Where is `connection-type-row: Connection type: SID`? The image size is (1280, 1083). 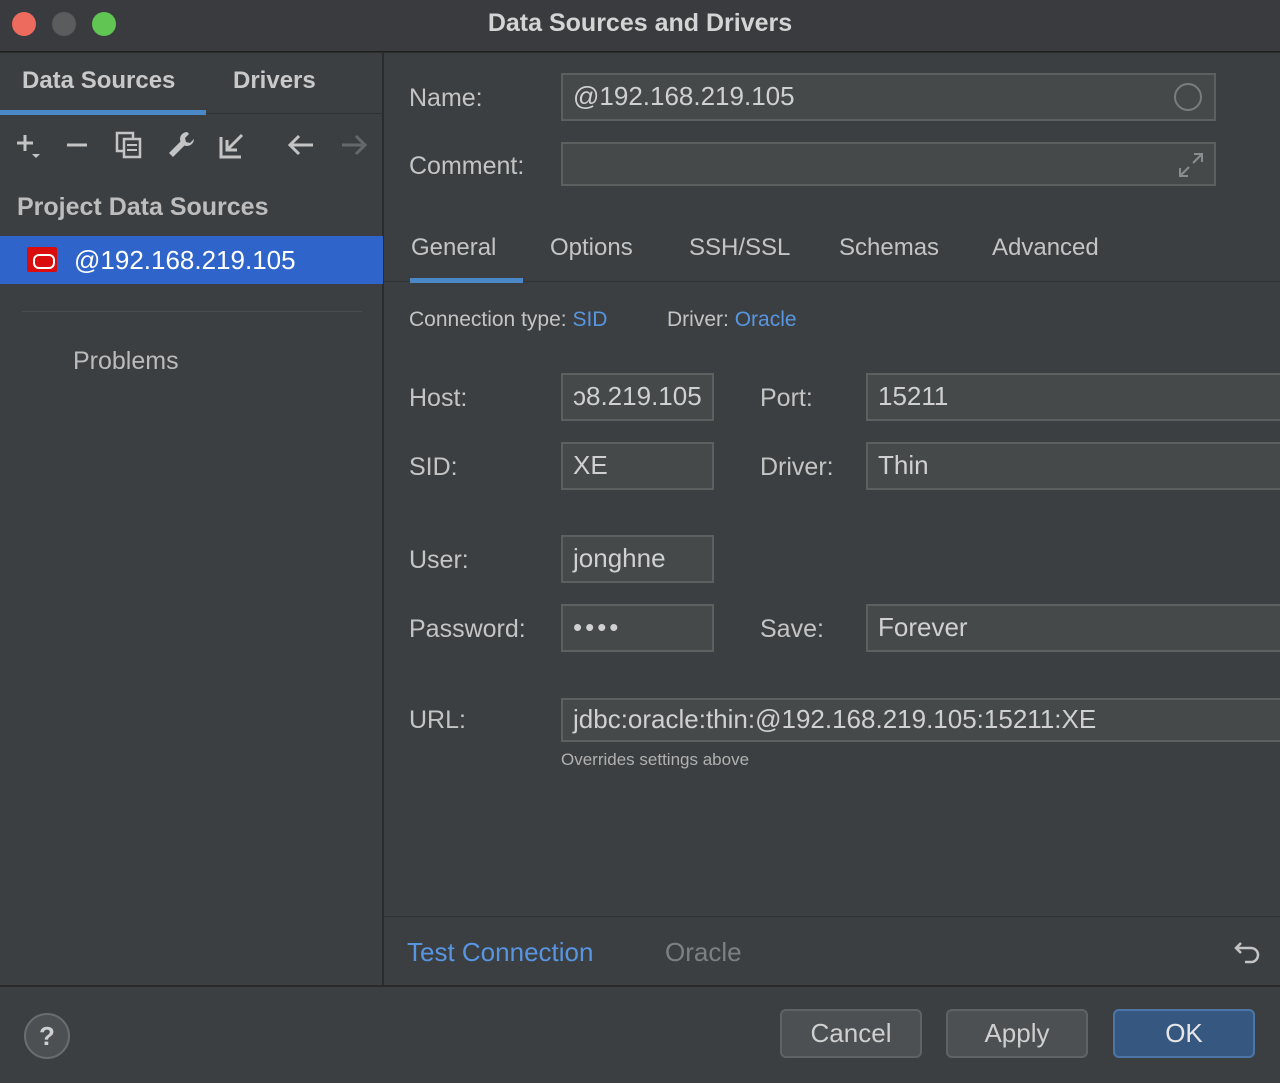
connection-type-row: Connection type: SID is located at coordinates (508, 320).